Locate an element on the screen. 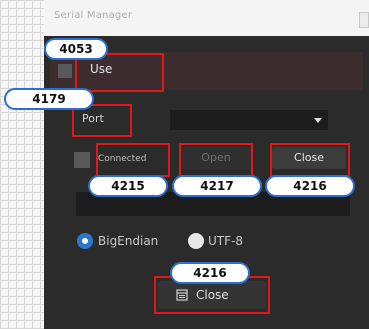  badge-close-top: 4216 is located at coordinates (310, 186).